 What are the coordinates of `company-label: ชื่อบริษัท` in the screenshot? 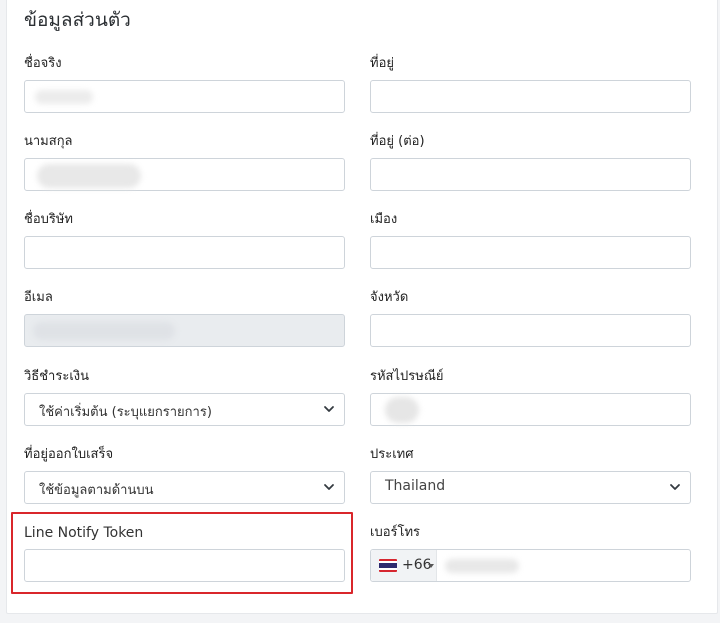 It's located at (49, 219).